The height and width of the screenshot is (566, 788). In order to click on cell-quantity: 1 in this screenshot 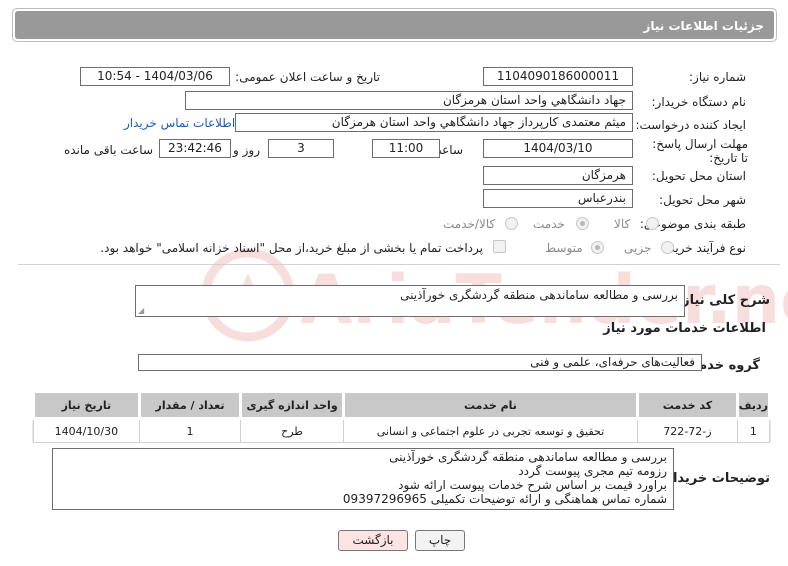, I will do `click(190, 430)`.